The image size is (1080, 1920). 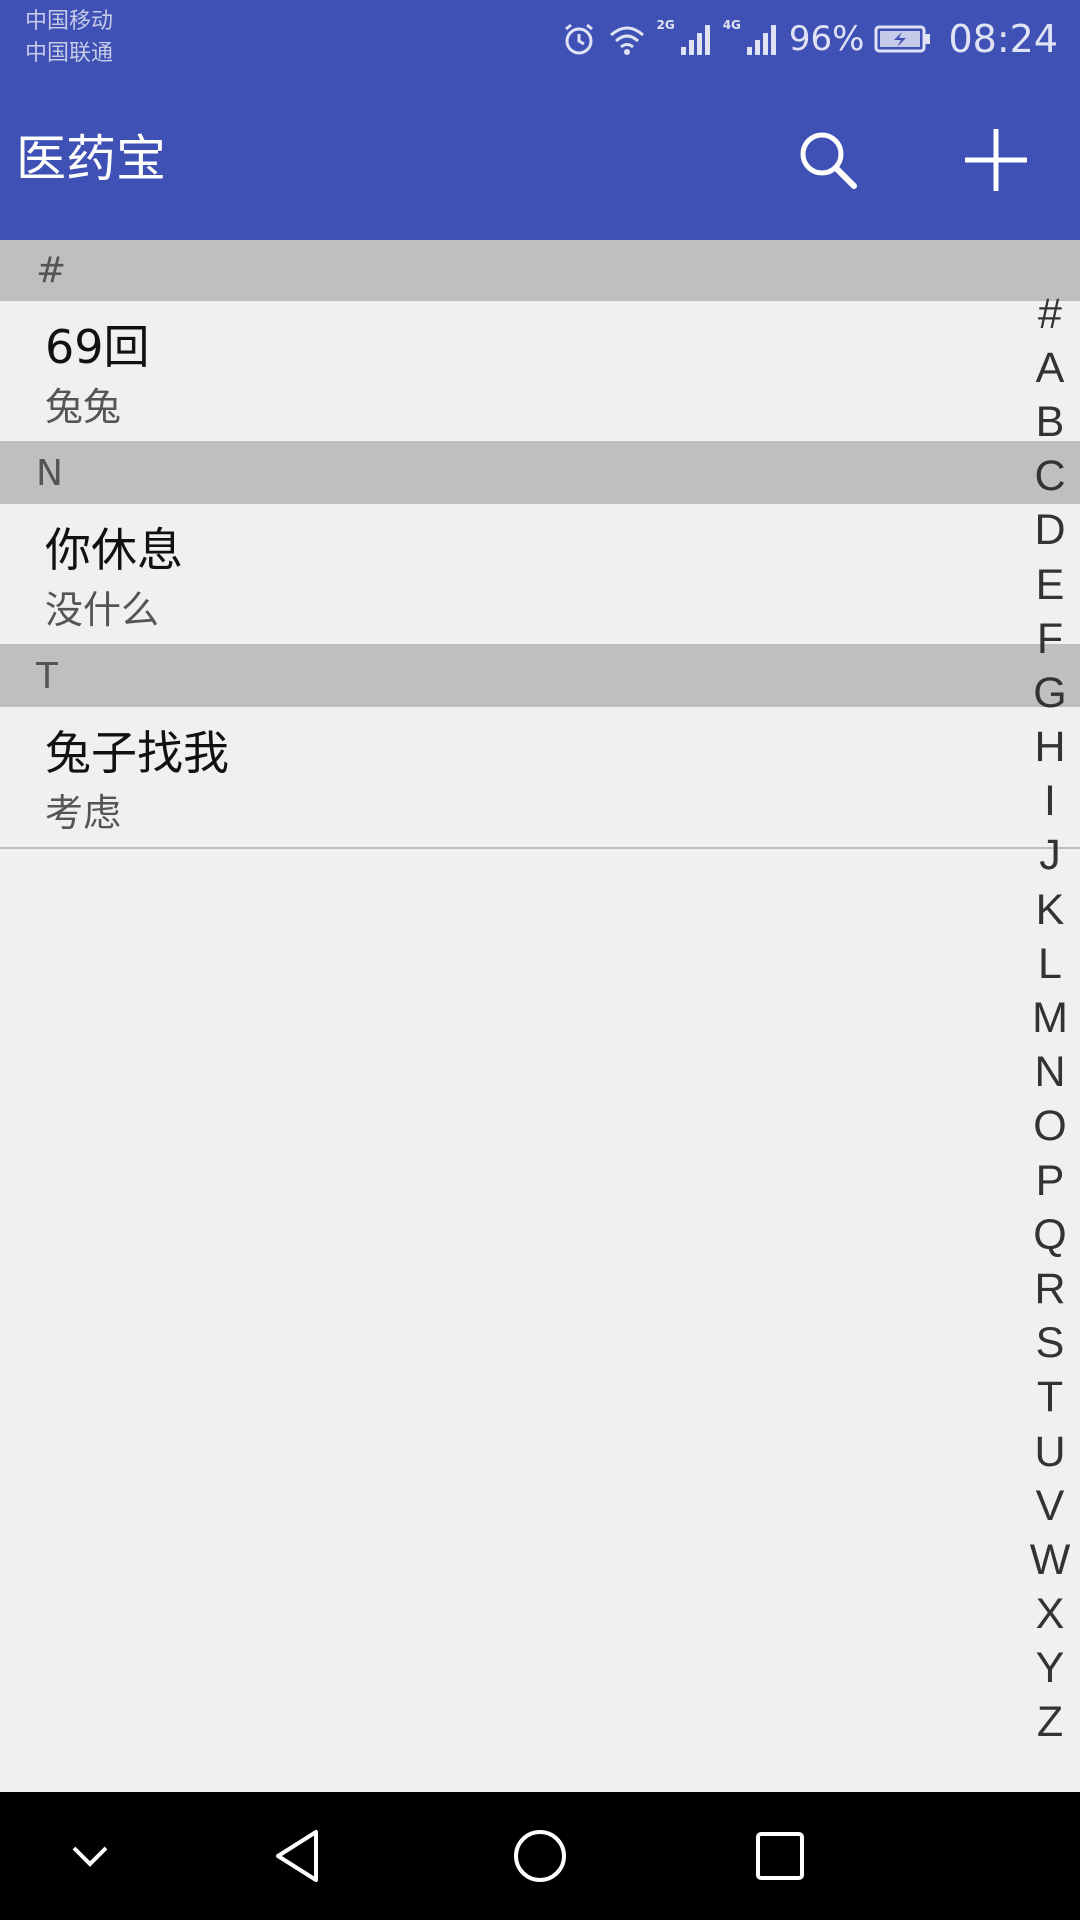 I want to click on add-button, so click(x=996, y=160).